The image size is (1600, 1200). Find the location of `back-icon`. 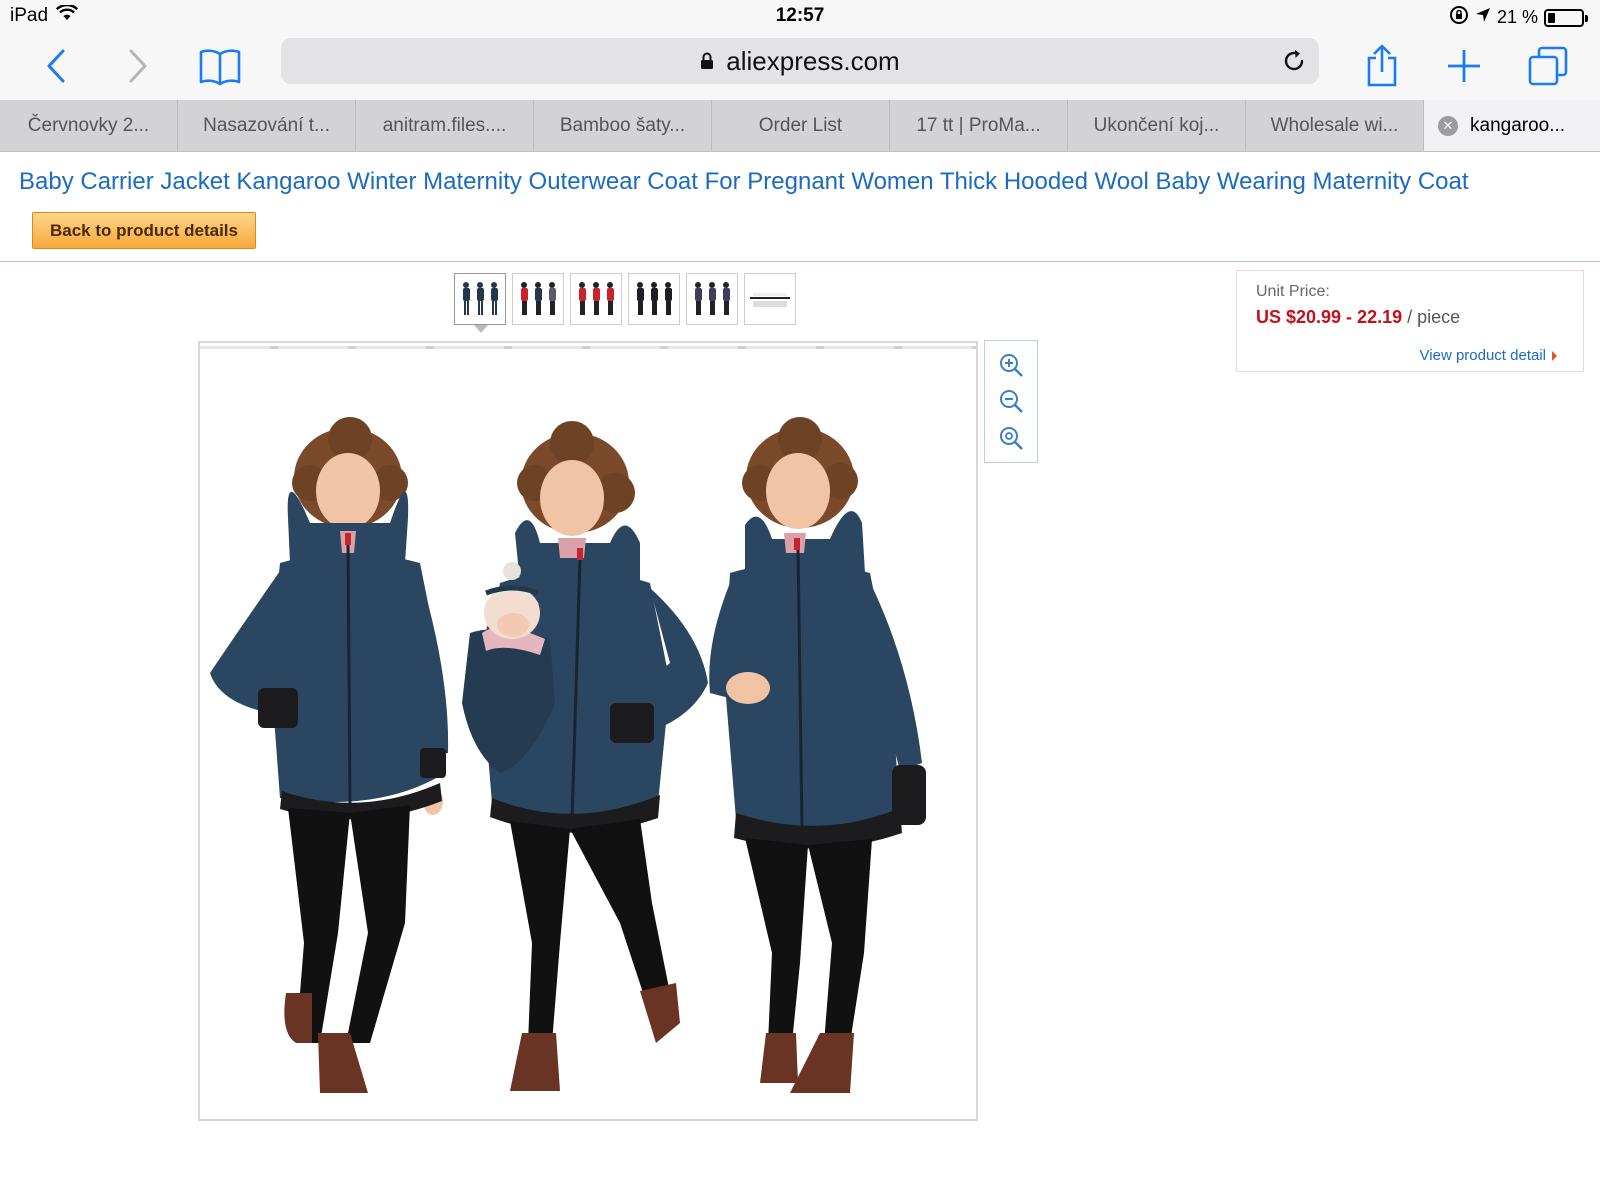

back-icon is located at coordinates (56, 66).